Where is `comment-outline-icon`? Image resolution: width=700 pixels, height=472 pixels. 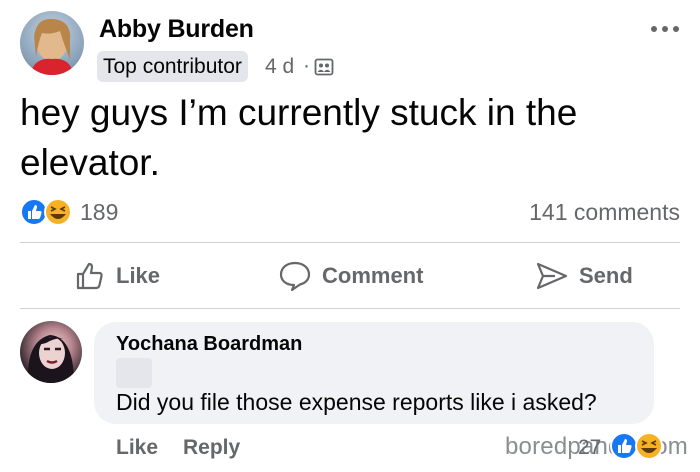 comment-outline-icon is located at coordinates (295, 276).